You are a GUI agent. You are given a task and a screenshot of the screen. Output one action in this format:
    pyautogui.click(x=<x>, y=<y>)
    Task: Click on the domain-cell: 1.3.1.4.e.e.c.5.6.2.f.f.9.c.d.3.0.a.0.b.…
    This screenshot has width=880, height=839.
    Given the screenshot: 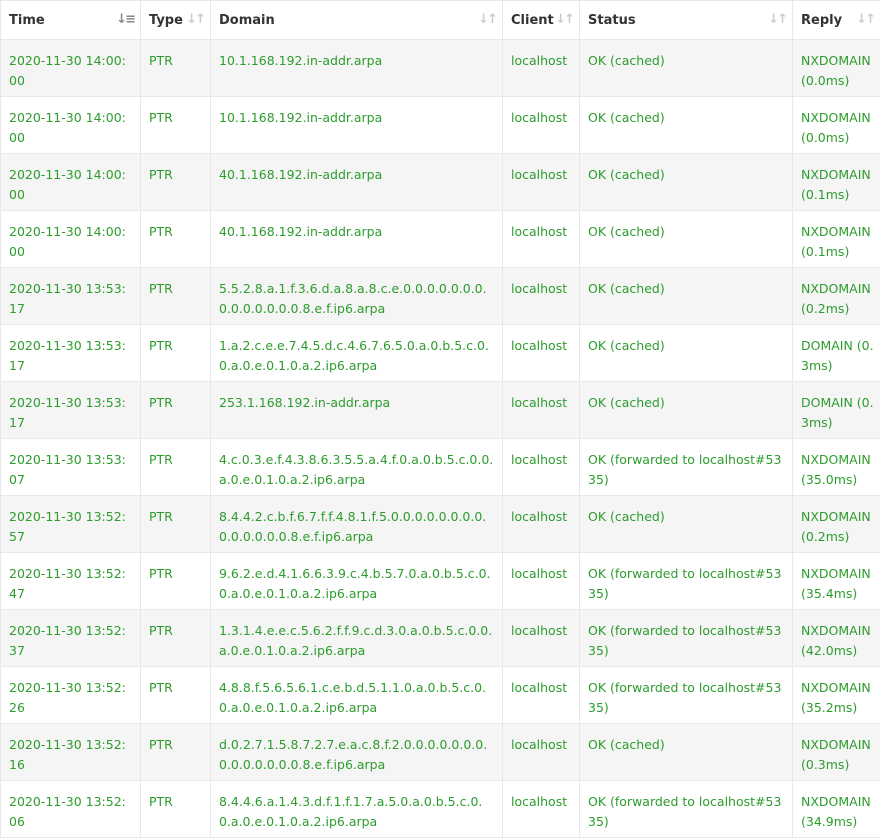 What is the action you would take?
    pyautogui.click(x=356, y=638)
    